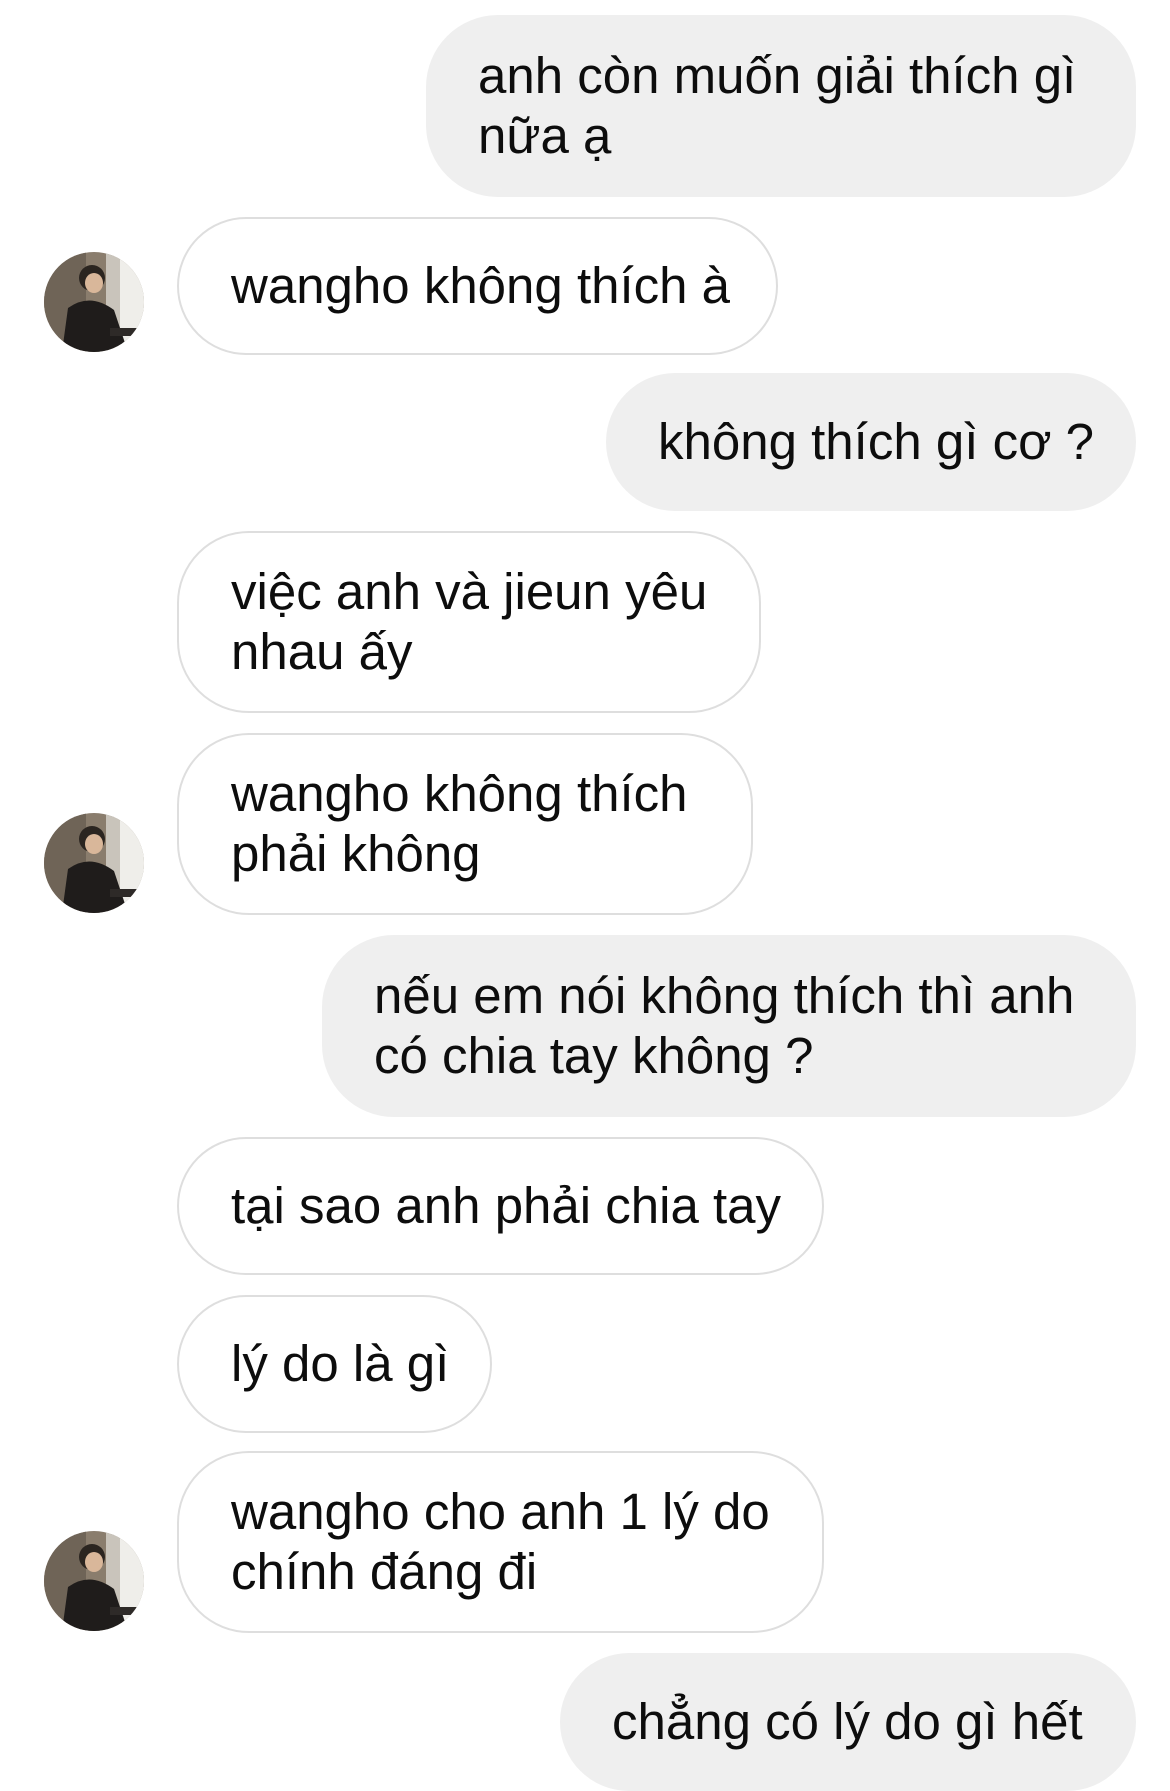 This screenshot has width=1170, height=1791. Describe the element at coordinates (594, 1055) in the screenshot. I see `message-line: có chia tay không ?` at that location.